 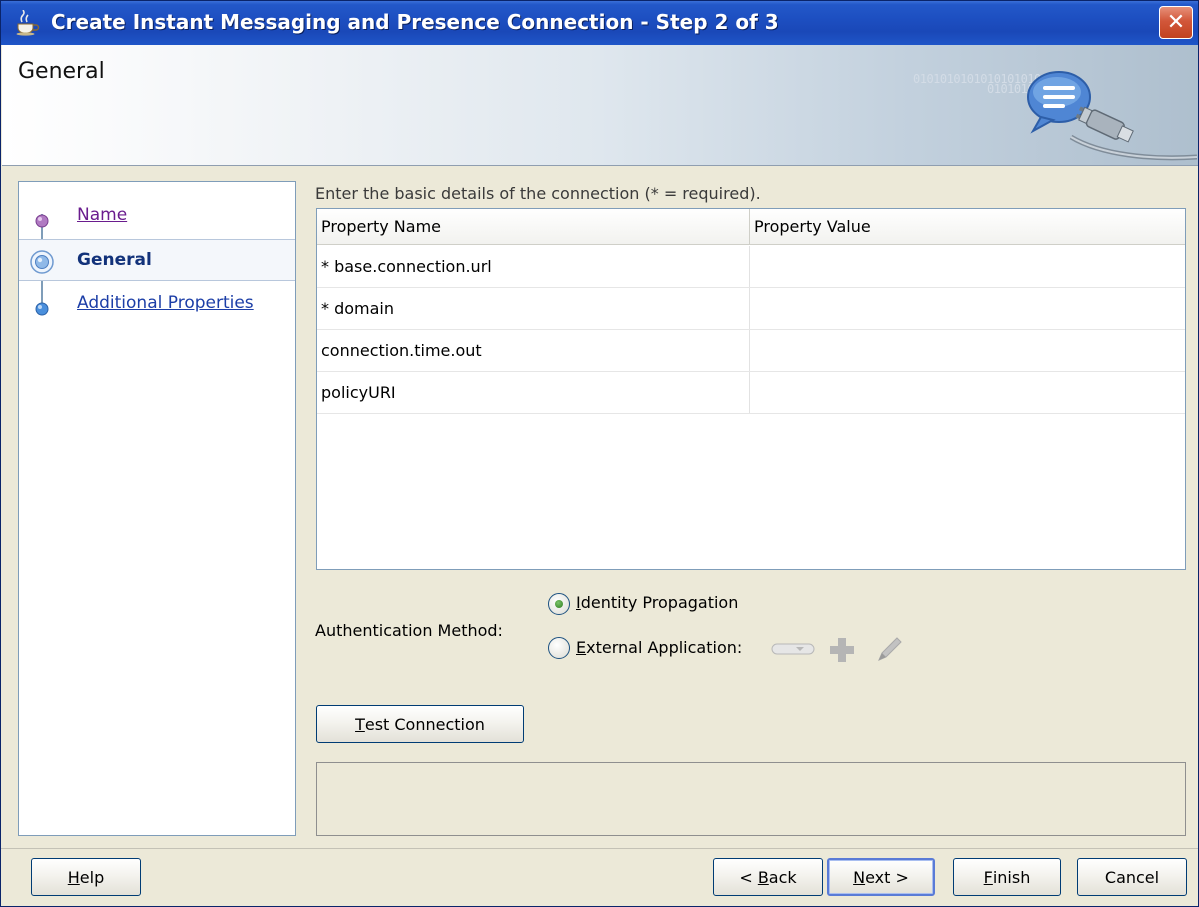 I want to click on label-rest: inish, so click(x=1011, y=877).